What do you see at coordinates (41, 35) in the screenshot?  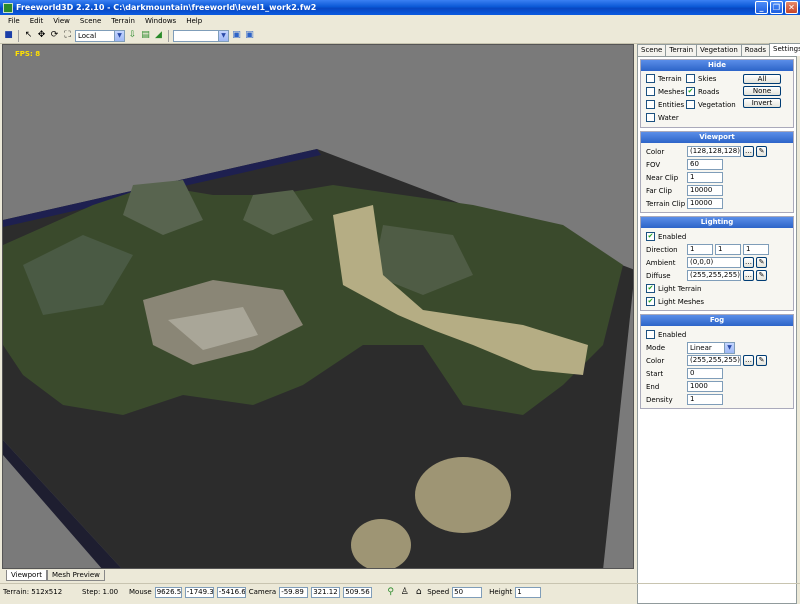 I see `move-icon: ✥` at bounding box center [41, 35].